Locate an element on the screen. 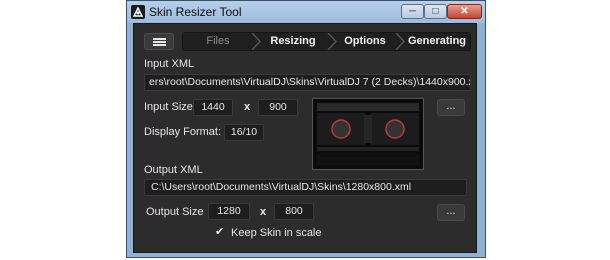 The height and width of the screenshot is (260, 610). maximize-icon: □ is located at coordinates (435, 11).